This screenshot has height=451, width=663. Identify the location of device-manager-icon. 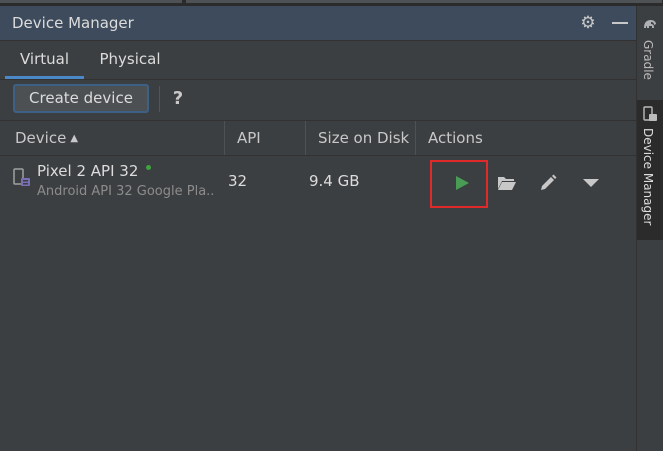
(650, 113).